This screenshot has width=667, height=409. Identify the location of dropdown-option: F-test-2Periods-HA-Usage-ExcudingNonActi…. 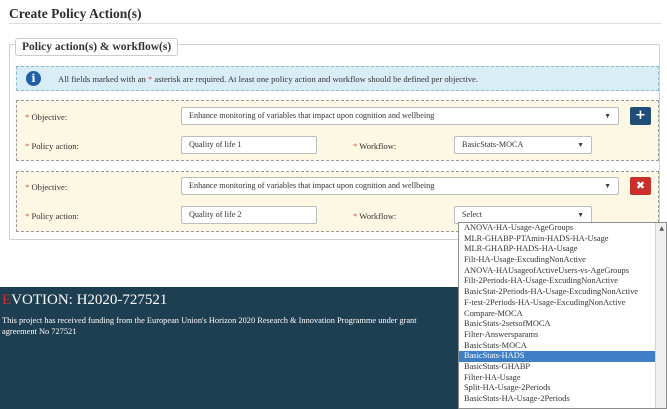
(557, 303).